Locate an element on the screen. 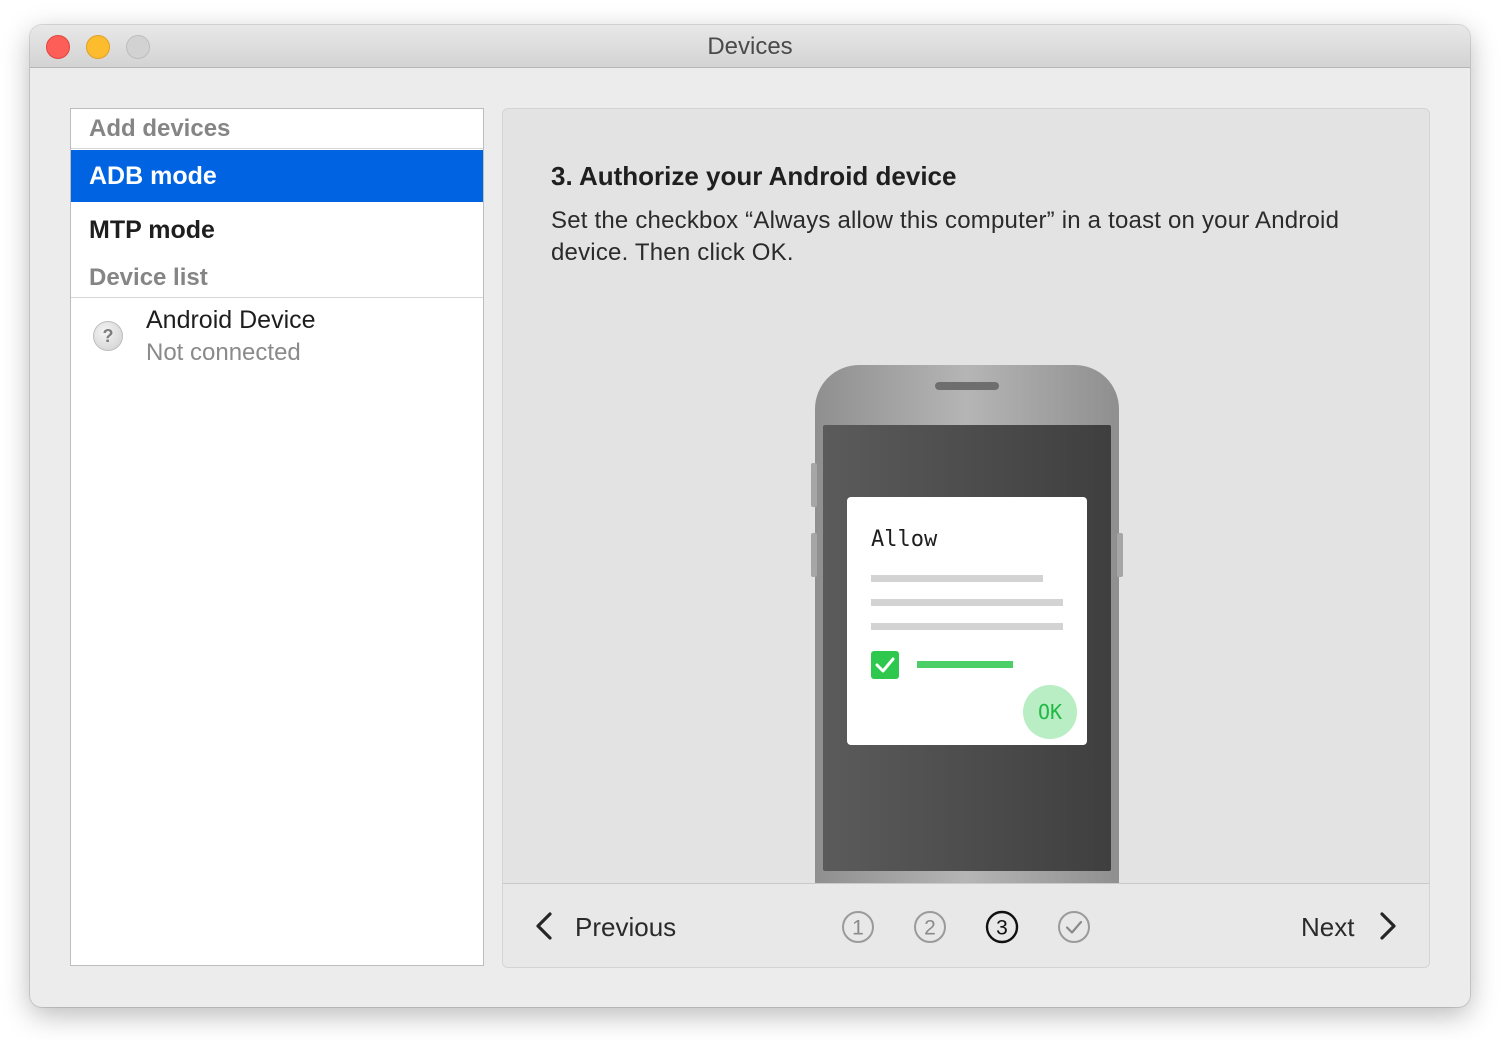 Image resolution: width=1500 pixels, height=1040 pixels. next-button: Next is located at coordinates (1348, 926).